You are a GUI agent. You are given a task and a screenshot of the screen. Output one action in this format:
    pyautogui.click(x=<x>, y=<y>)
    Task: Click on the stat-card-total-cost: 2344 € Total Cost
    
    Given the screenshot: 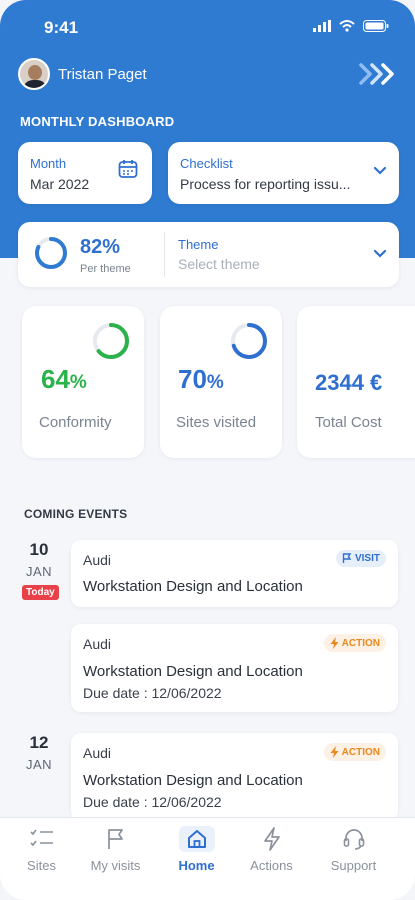 What is the action you would take?
    pyautogui.click(x=356, y=382)
    